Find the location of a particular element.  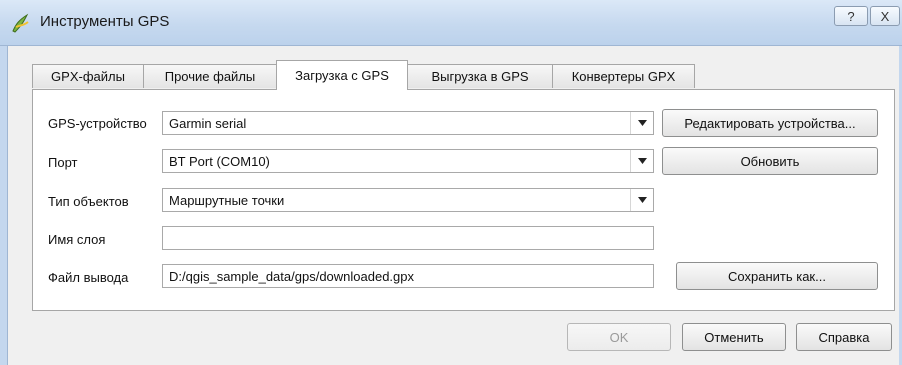

feature-type-value: Маршрутные точки is located at coordinates (227, 200).